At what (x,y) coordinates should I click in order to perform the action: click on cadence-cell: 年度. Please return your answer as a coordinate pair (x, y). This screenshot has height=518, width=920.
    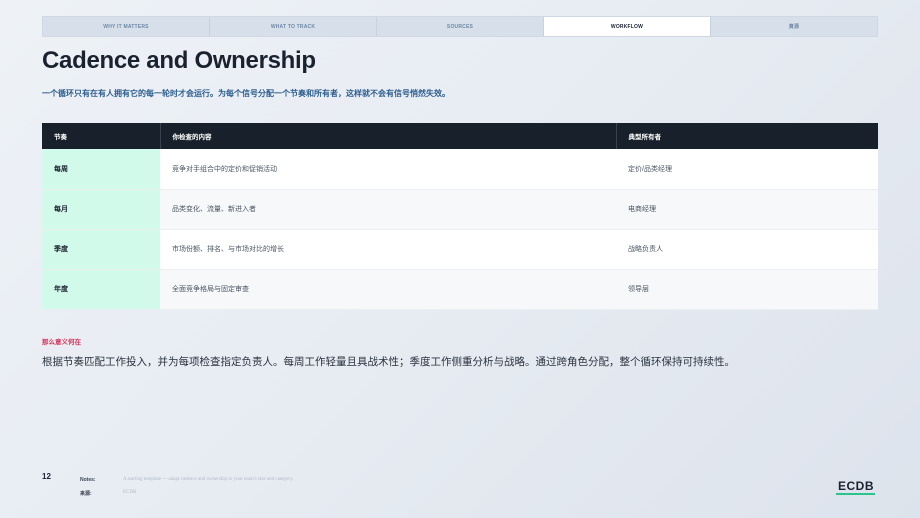
    Looking at the image, I should click on (101, 289).